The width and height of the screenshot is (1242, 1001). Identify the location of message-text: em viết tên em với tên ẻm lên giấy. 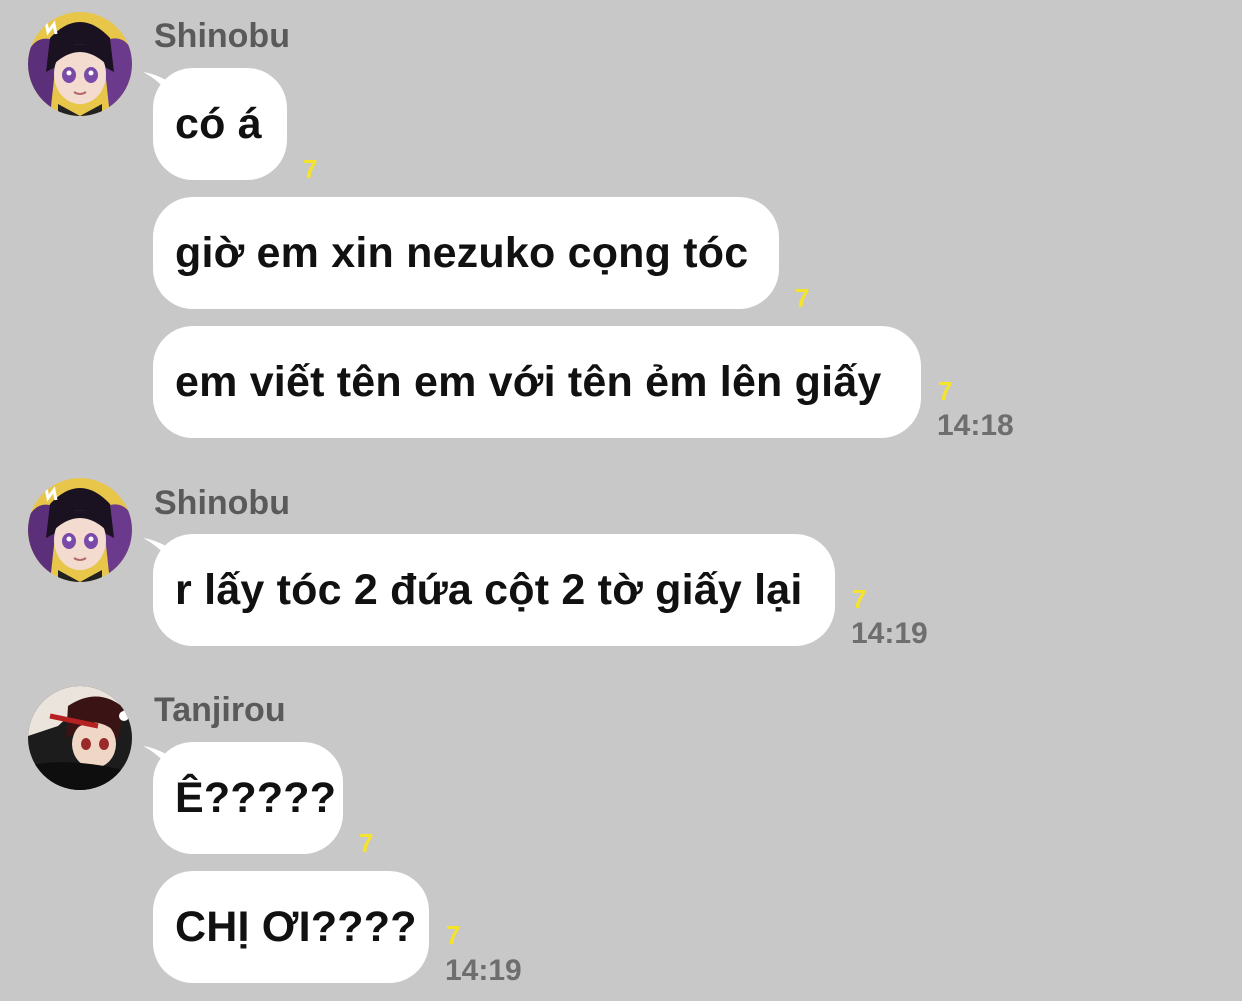
(528, 381).